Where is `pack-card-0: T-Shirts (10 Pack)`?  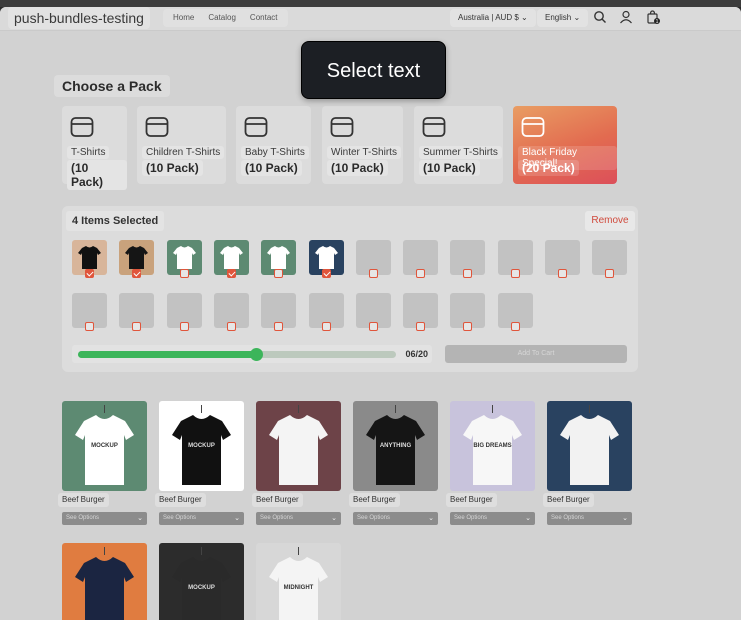 pack-card-0: T-Shirts (10 Pack) is located at coordinates (94, 148).